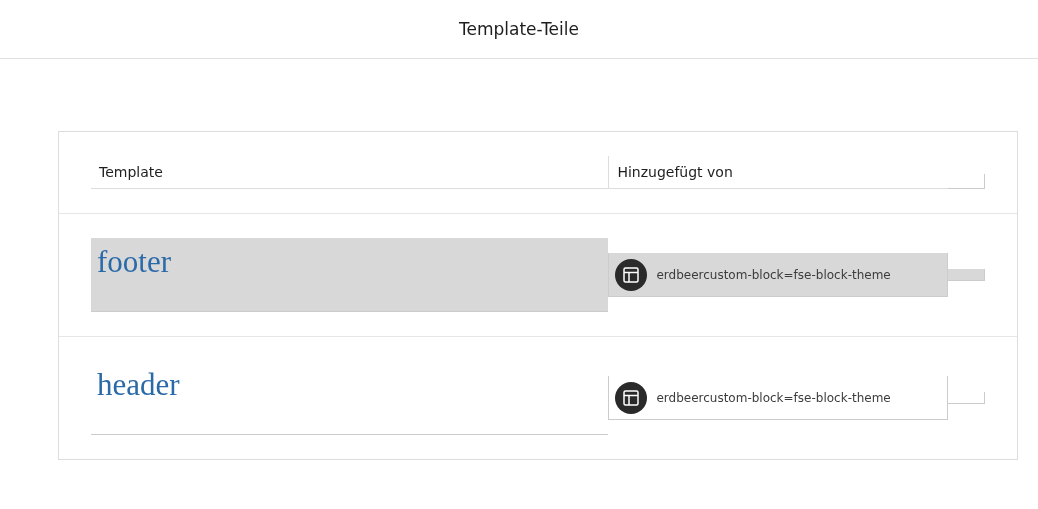  What do you see at coordinates (134, 261) in the screenshot?
I see `template-link: footer` at bounding box center [134, 261].